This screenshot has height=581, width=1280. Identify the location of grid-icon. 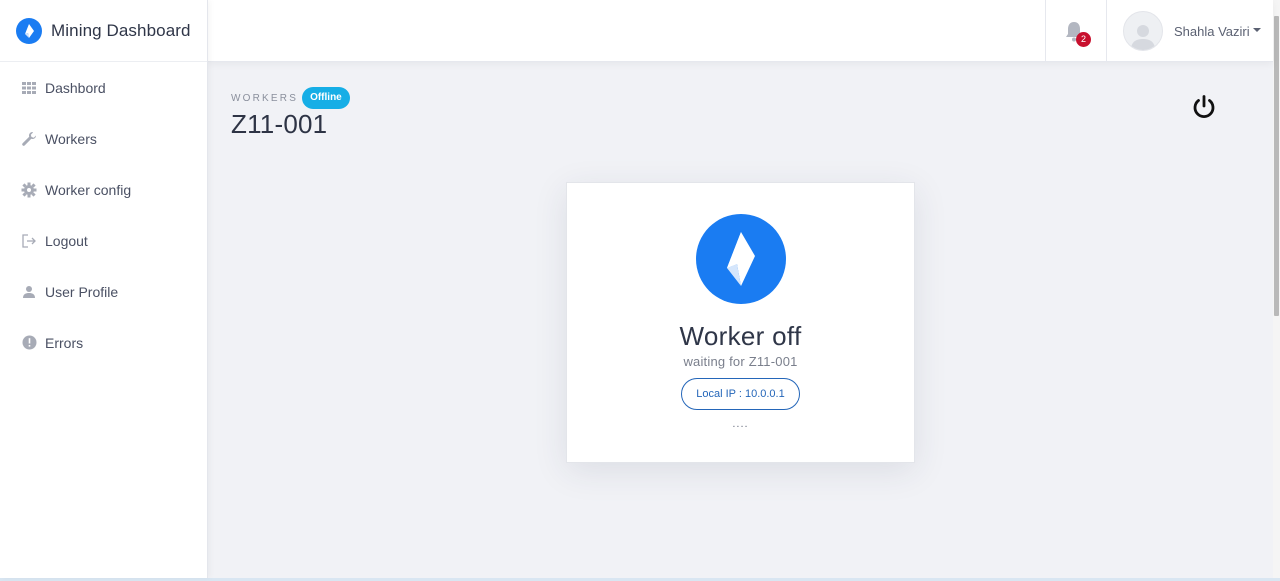
(29, 88).